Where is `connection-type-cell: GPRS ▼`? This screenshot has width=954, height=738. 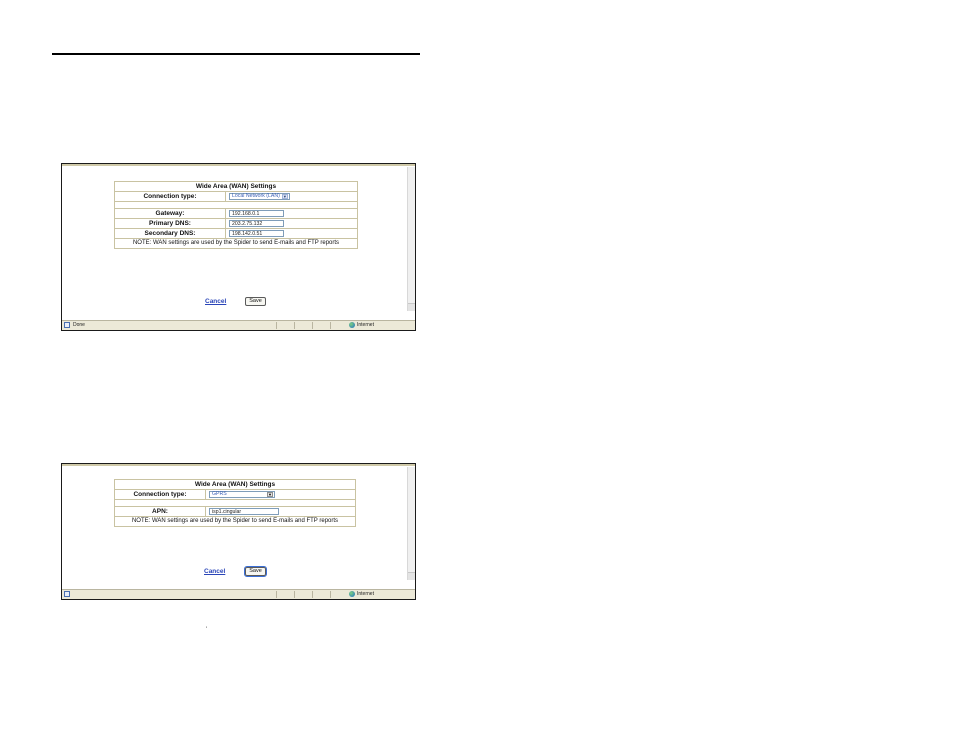 connection-type-cell: GPRS ▼ is located at coordinates (280, 494).